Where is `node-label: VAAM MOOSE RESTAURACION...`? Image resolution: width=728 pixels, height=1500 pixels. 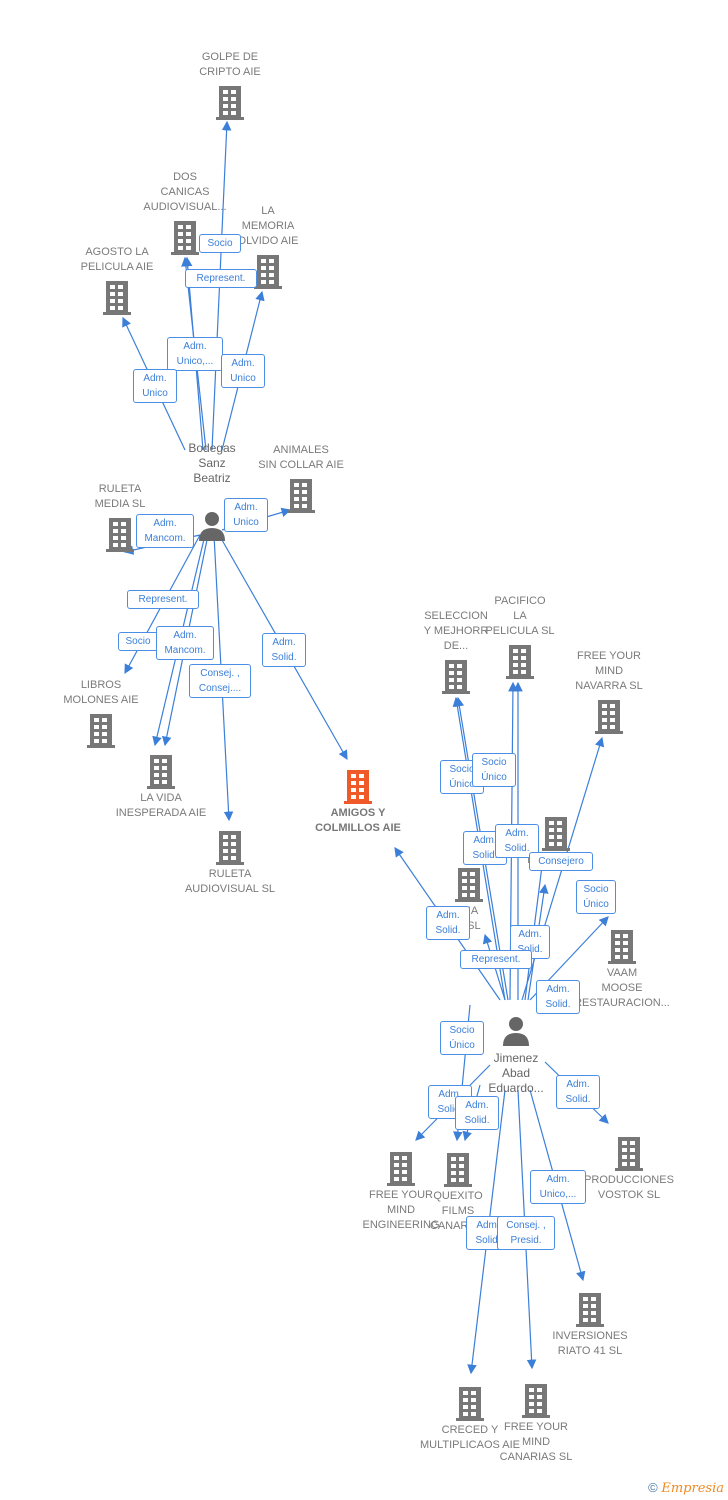
node-label: VAAM MOOSE RESTAURACION... is located at coordinates (622, 988).